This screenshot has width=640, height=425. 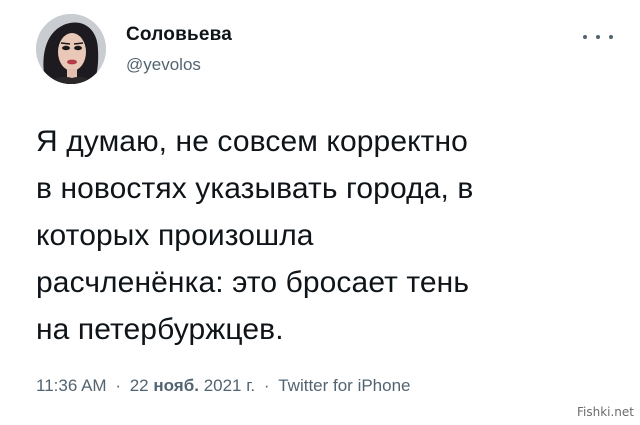 What do you see at coordinates (252, 141) in the screenshot?
I see `tweet-line: Я думаю, не совсем корректно` at bounding box center [252, 141].